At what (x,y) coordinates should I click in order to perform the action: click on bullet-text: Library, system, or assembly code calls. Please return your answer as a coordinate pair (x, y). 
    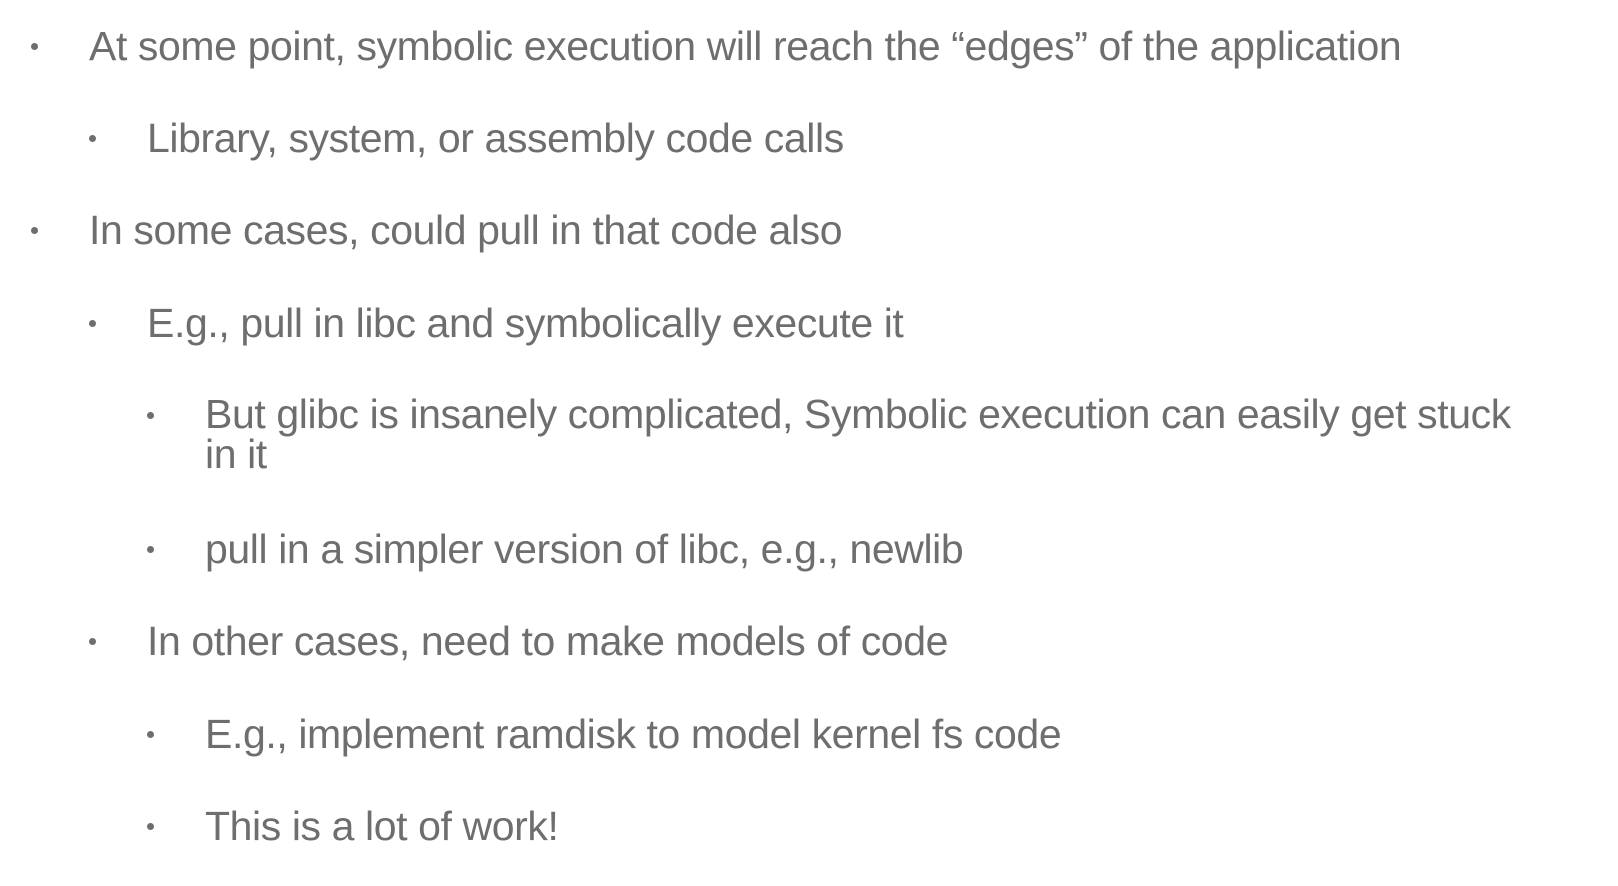
    Looking at the image, I should click on (495, 138).